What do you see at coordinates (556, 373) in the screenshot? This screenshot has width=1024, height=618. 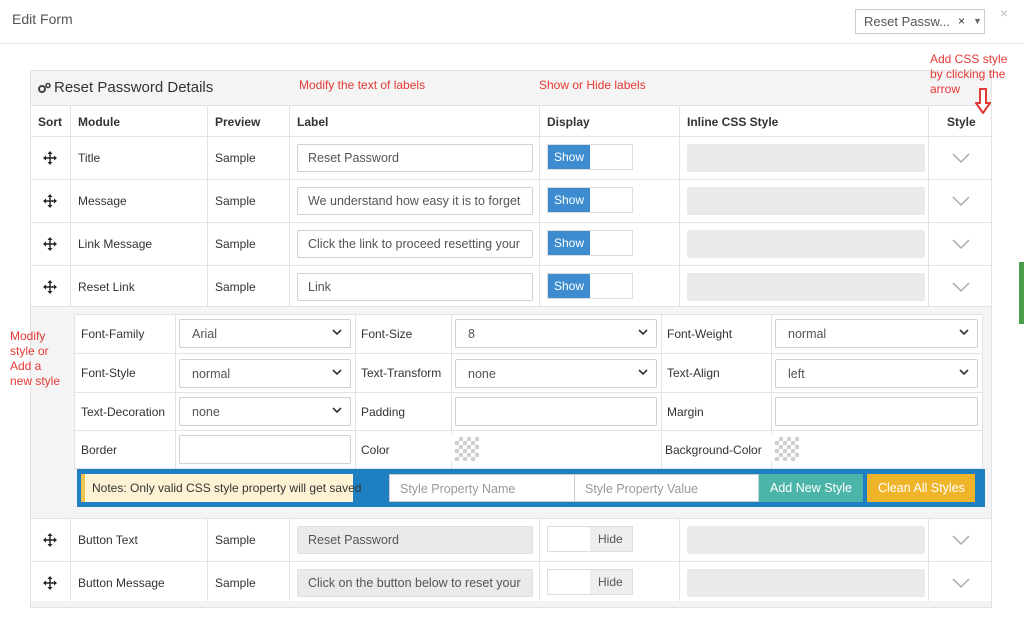 I see `text-transform-select: none` at bounding box center [556, 373].